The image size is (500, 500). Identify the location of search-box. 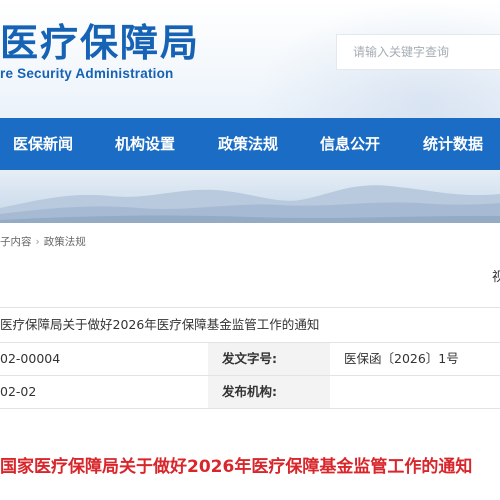
(418, 52).